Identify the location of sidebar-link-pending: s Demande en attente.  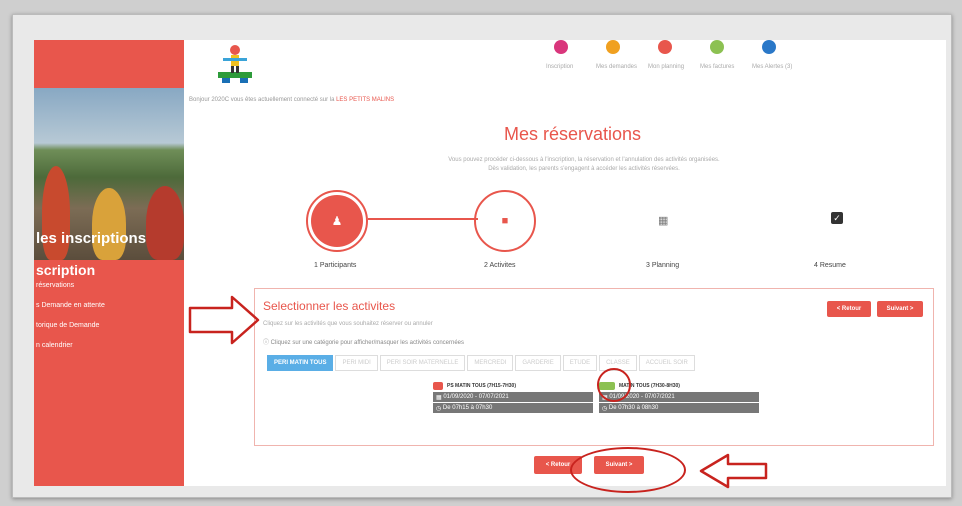
(69, 305).